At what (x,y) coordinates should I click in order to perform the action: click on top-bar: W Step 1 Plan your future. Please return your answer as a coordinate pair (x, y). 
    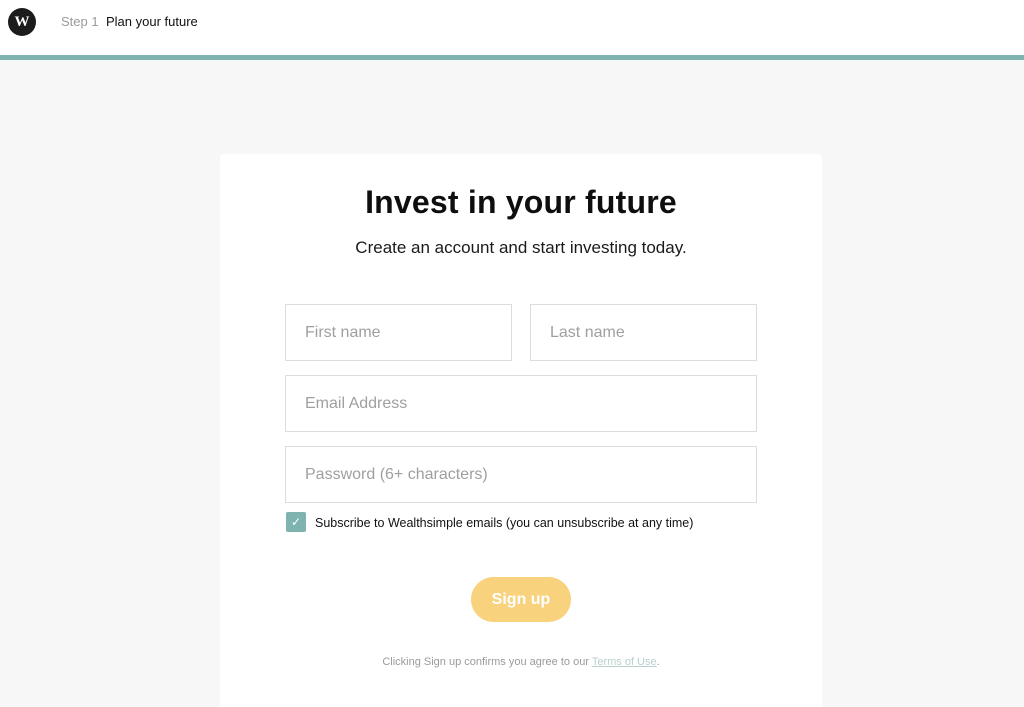
    Looking at the image, I should click on (512, 27).